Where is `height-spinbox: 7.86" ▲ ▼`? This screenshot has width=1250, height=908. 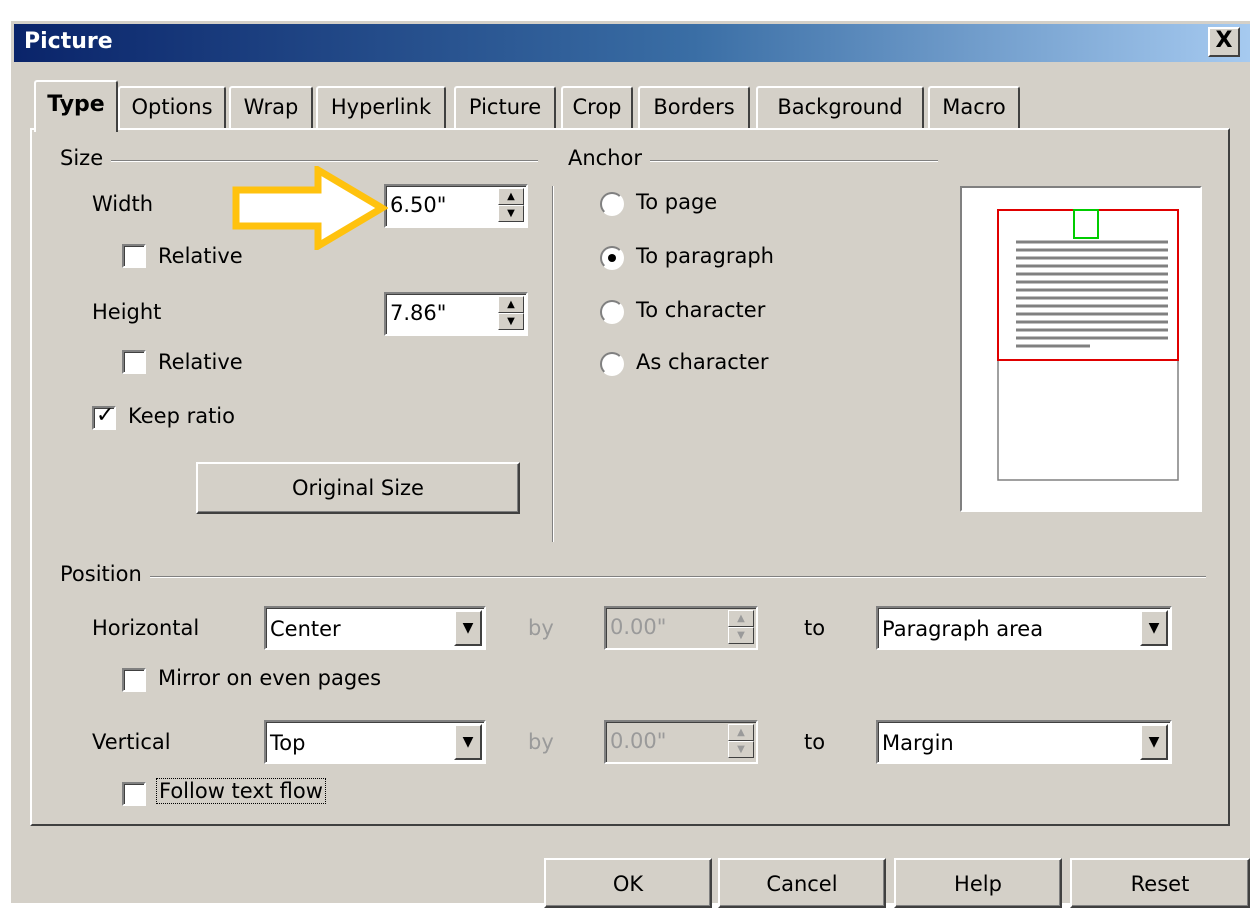 height-spinbox: 7.86" ▲ ▼ is located at coordinates (456, 314).